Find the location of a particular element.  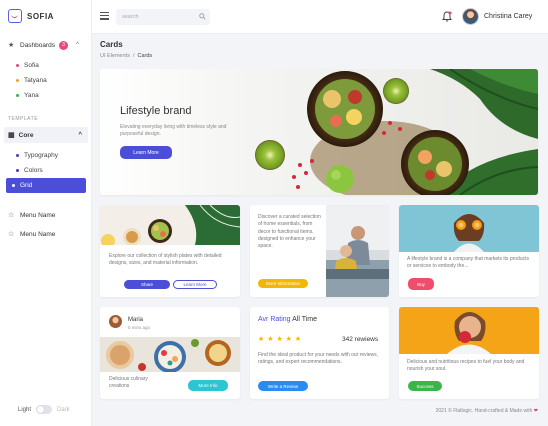

search-icon is located at coordinates (202, 16).